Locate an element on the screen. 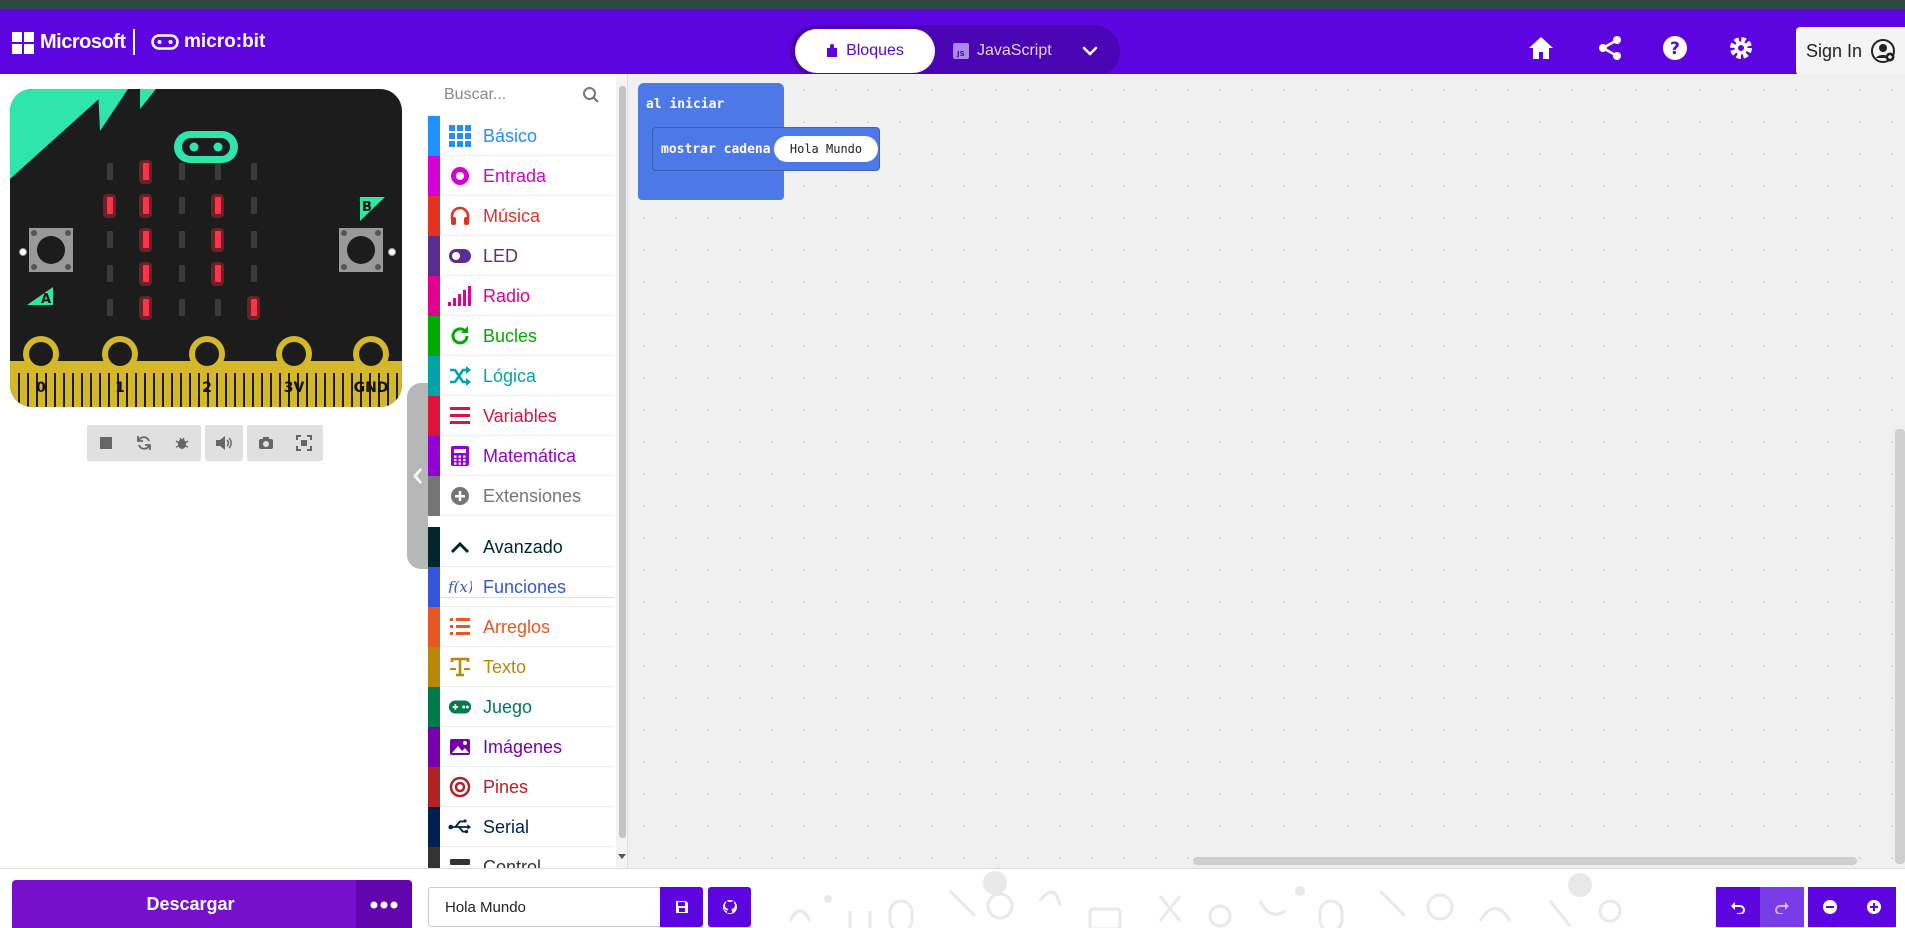  toolbox-category-musica: Música is located at coordinates (521, 216).